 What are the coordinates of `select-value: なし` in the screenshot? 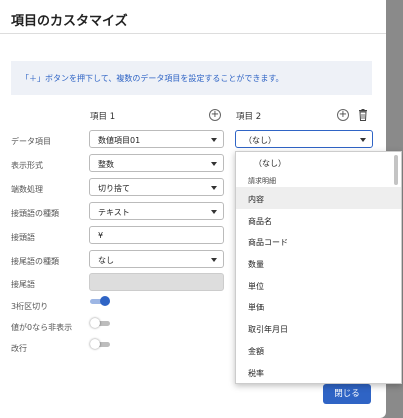 It's located at (106, 260).